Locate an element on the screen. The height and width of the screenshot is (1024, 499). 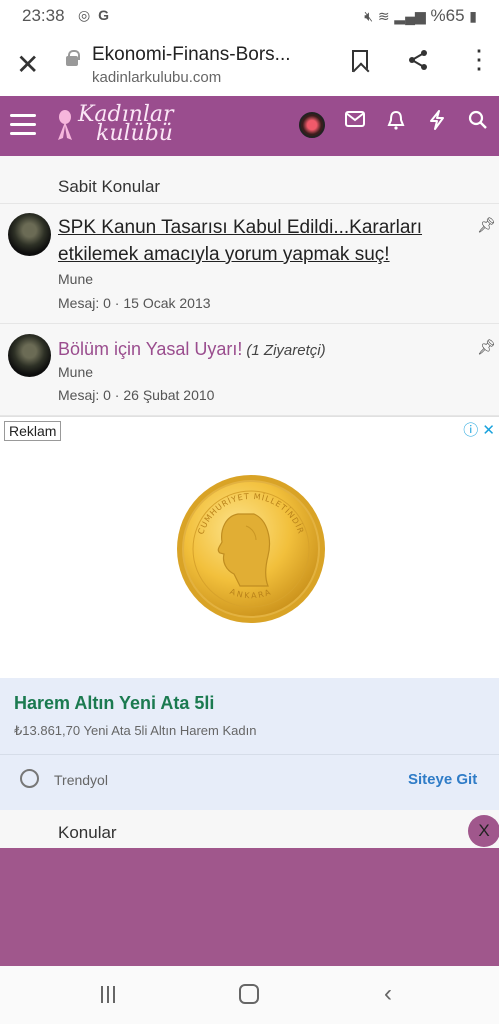
gold-coin-image: CUMHURİYET MİLLETİNDİR ANKARA is located at coordinates (251, 549).